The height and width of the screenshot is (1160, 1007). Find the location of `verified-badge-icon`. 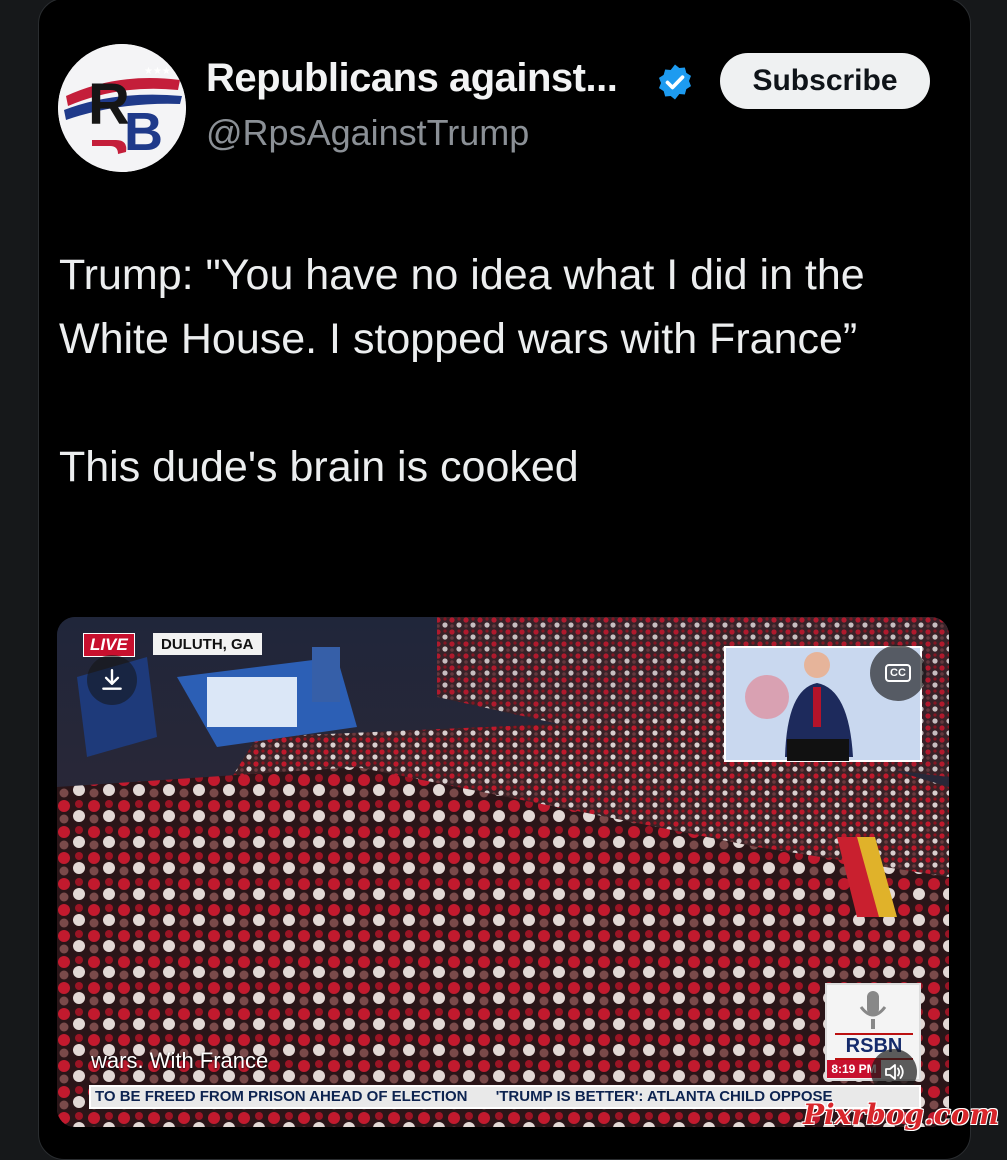

verified-badge-icon is located at coordinates (675, 82).